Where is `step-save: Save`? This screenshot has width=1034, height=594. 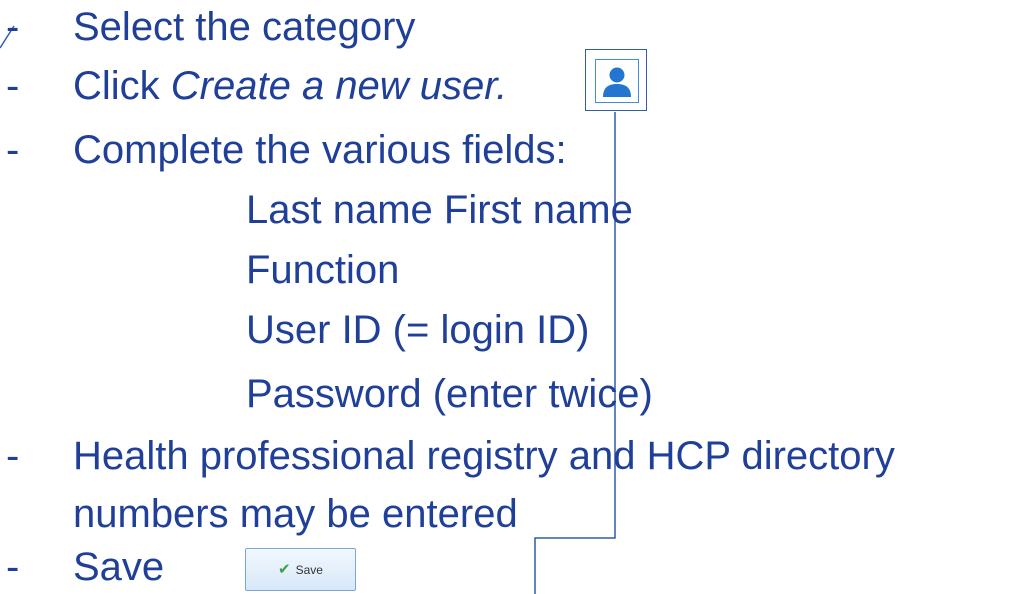
step-save: Save is located at coordinates (119, 567).